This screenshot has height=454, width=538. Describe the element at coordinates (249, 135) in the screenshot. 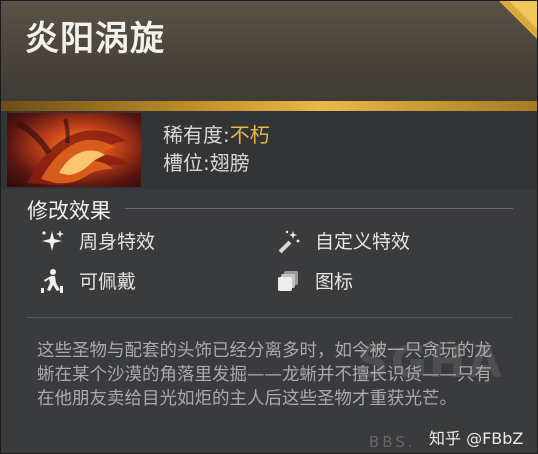

I see `rarity-value: 不朽` at that location.